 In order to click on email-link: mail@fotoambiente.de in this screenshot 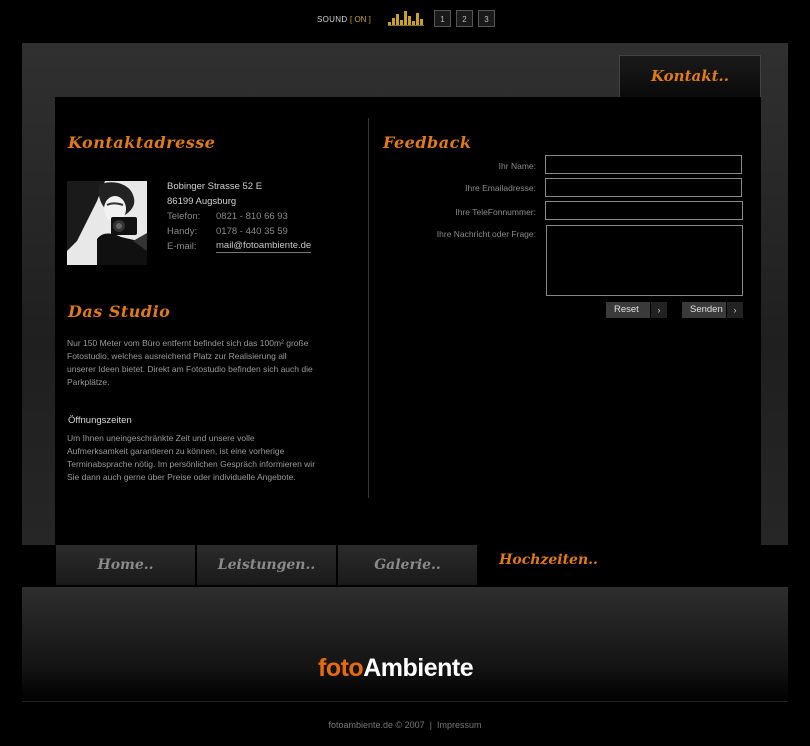, I will do `click(264, 246)`.